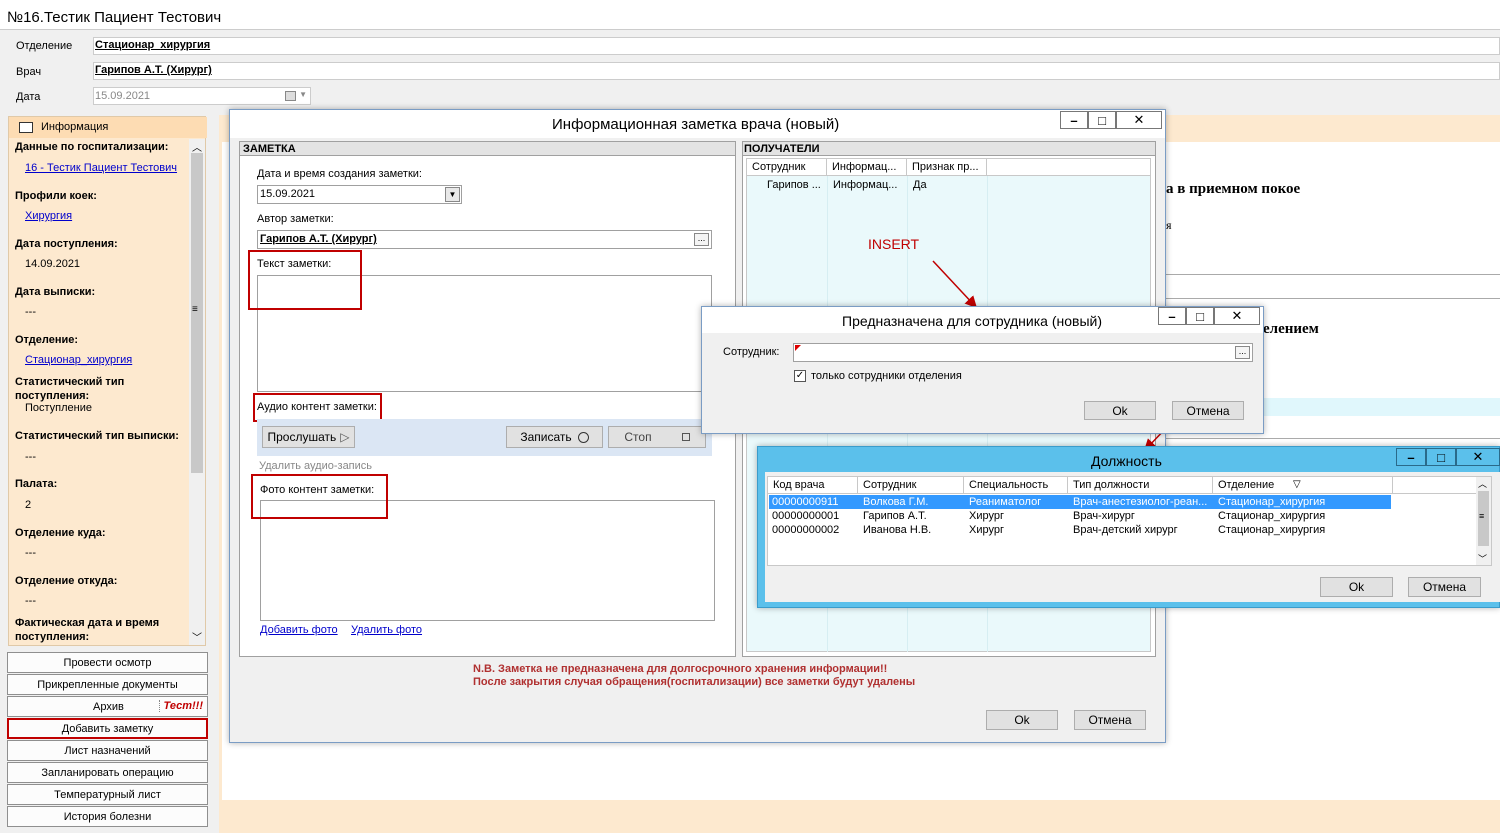  I want to click on position-cell-specialty: Реаниматолог, so click(1005, 502).